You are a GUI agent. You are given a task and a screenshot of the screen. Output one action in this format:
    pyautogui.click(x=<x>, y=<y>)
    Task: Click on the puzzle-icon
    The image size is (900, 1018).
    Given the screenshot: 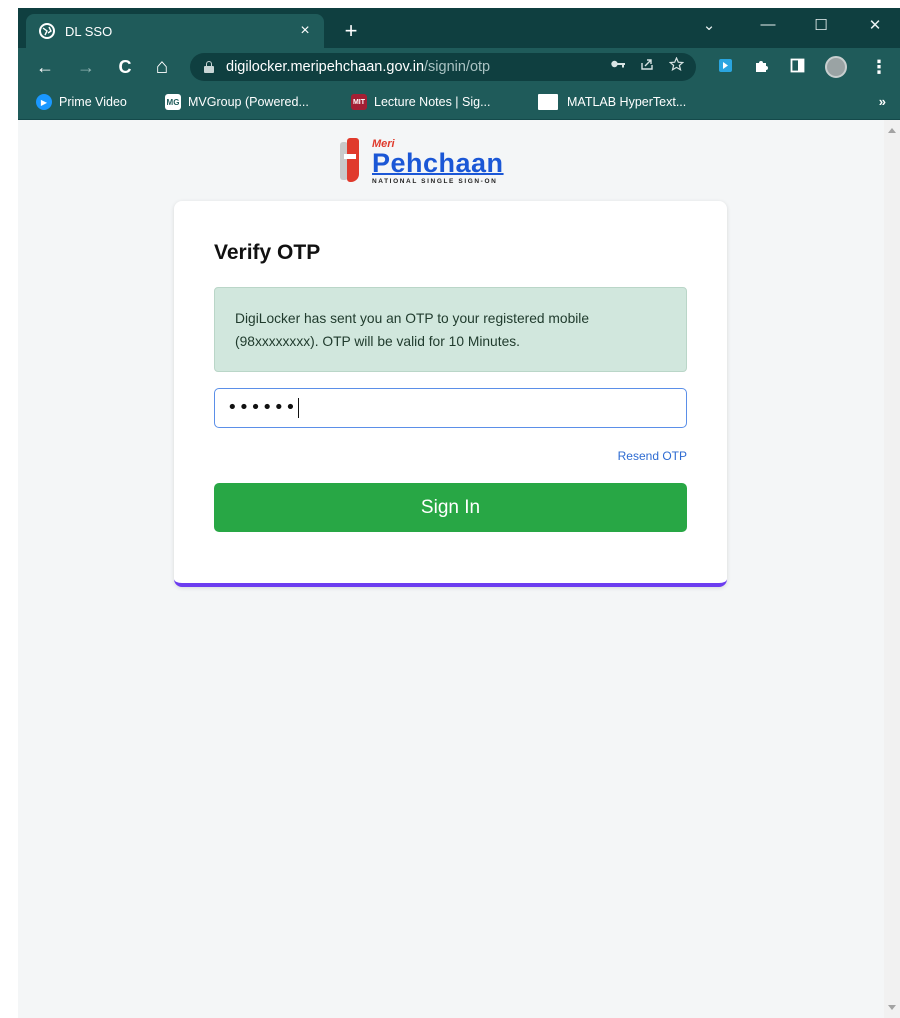 What is the action you would take?
    pyautogui.click(x=761, y=67)
    